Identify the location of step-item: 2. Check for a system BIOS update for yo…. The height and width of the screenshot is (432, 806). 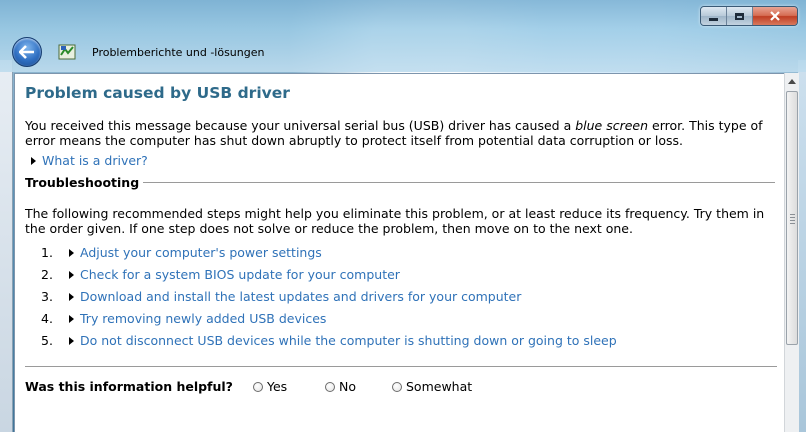
(220, 274).